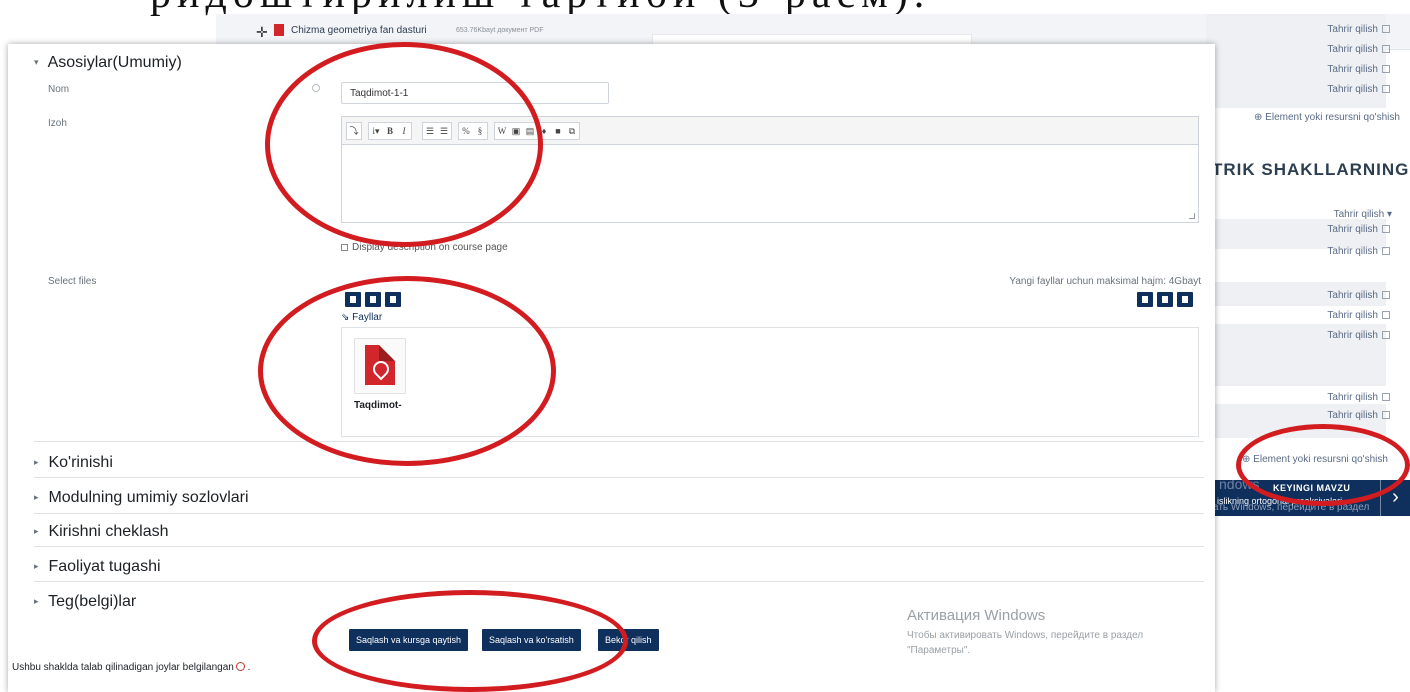  What do you see at coordinates (108, 63) in the screenshot?
I see `section-general: ▾ Asosiylar(Umumiy)` at bounding box center [108, 63].